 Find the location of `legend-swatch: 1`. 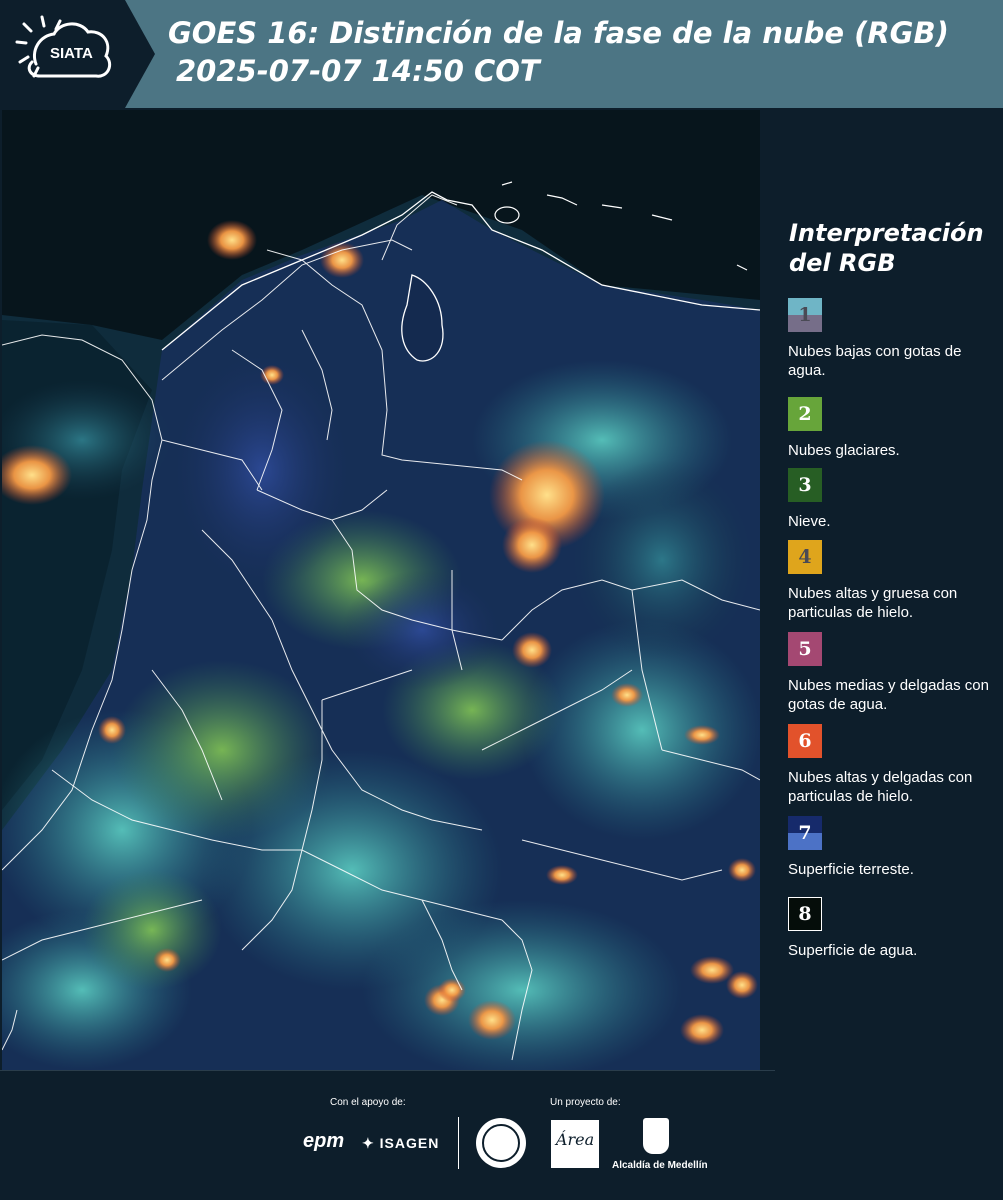

legend-swatch: 1 is located at coordinates (805, 315).